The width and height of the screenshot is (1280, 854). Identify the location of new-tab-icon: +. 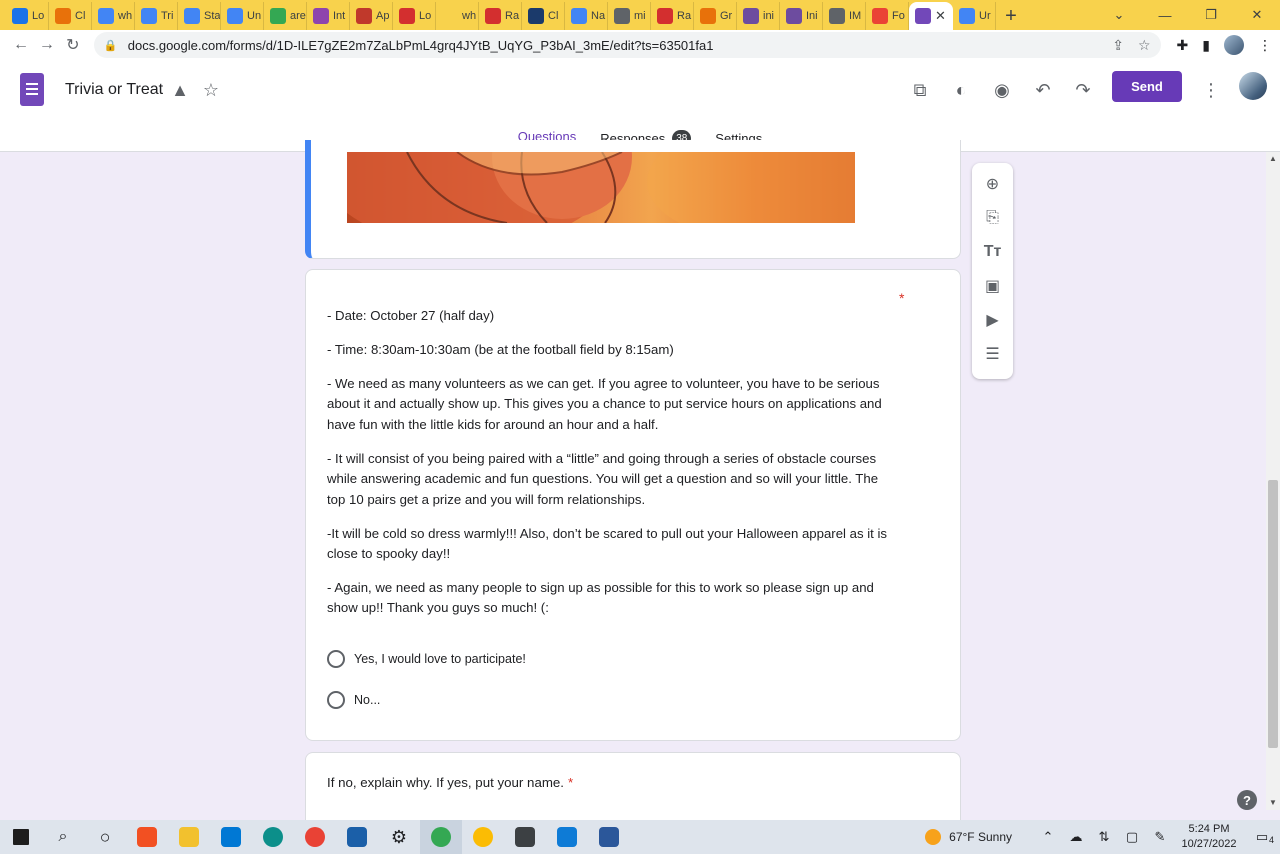
(1011, 16).